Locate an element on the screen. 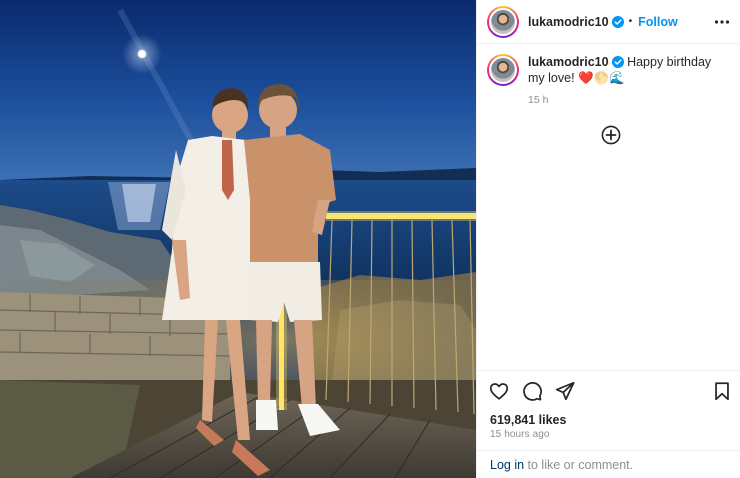 The width and height of the screenshot is (740, 478). login-prompt: Log in to like or comment. is located at coordinates (608, 464).